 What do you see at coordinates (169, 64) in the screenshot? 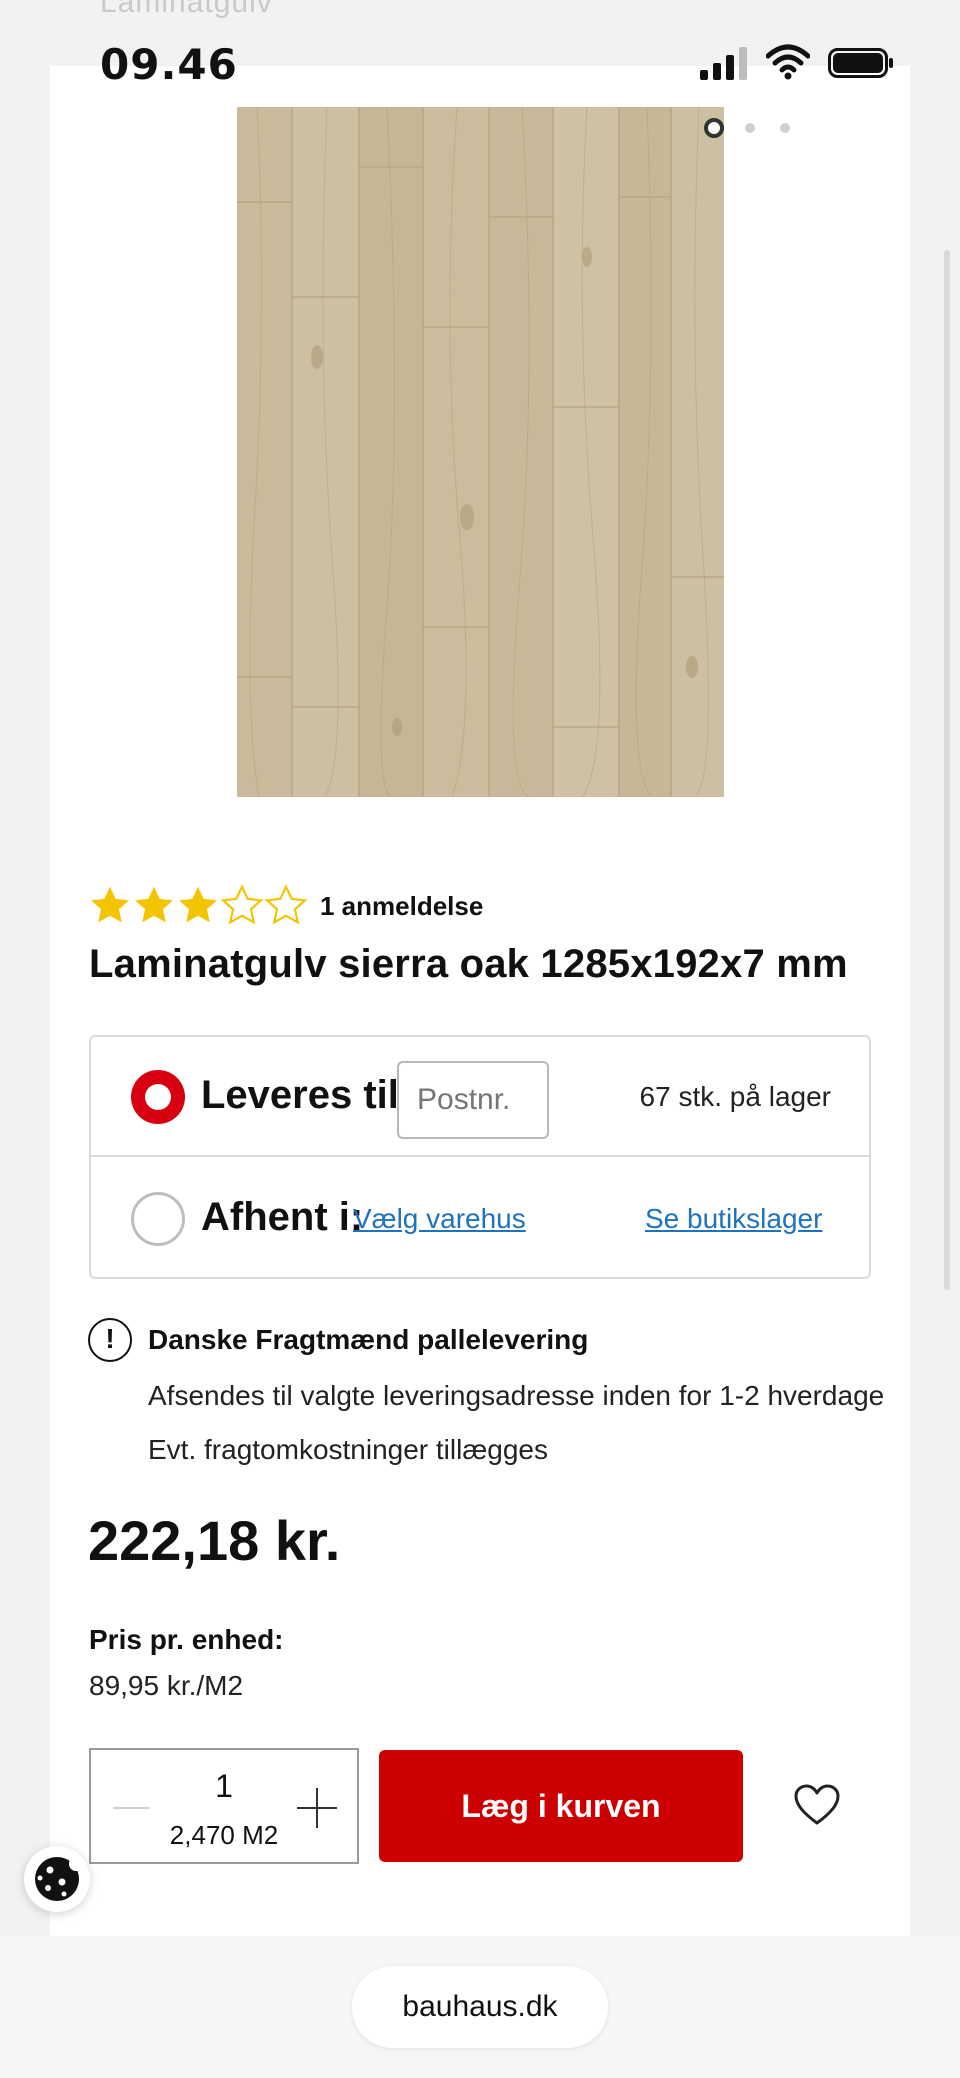
I see `clock: 09.46` at bounding box center [169, 64].